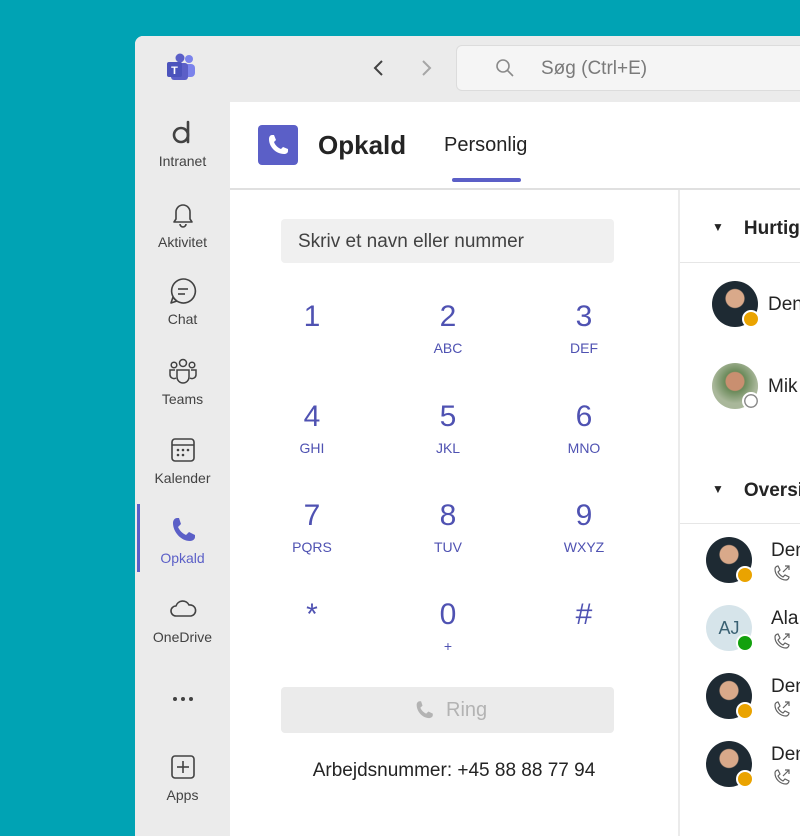 Image resolution: width=800 pixels, height=836 pixels. I want to click on key-letters: ABC, so click(448, 348).